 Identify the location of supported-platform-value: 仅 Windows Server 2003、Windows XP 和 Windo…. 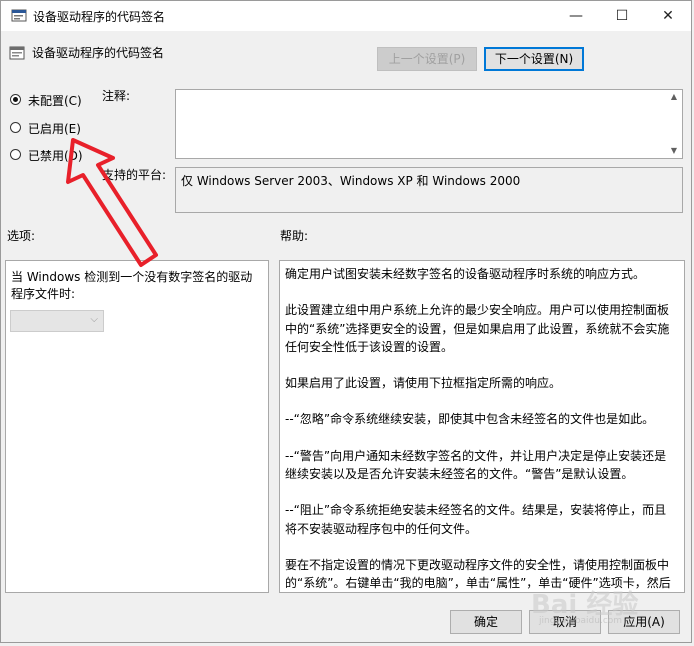
(351, 181).